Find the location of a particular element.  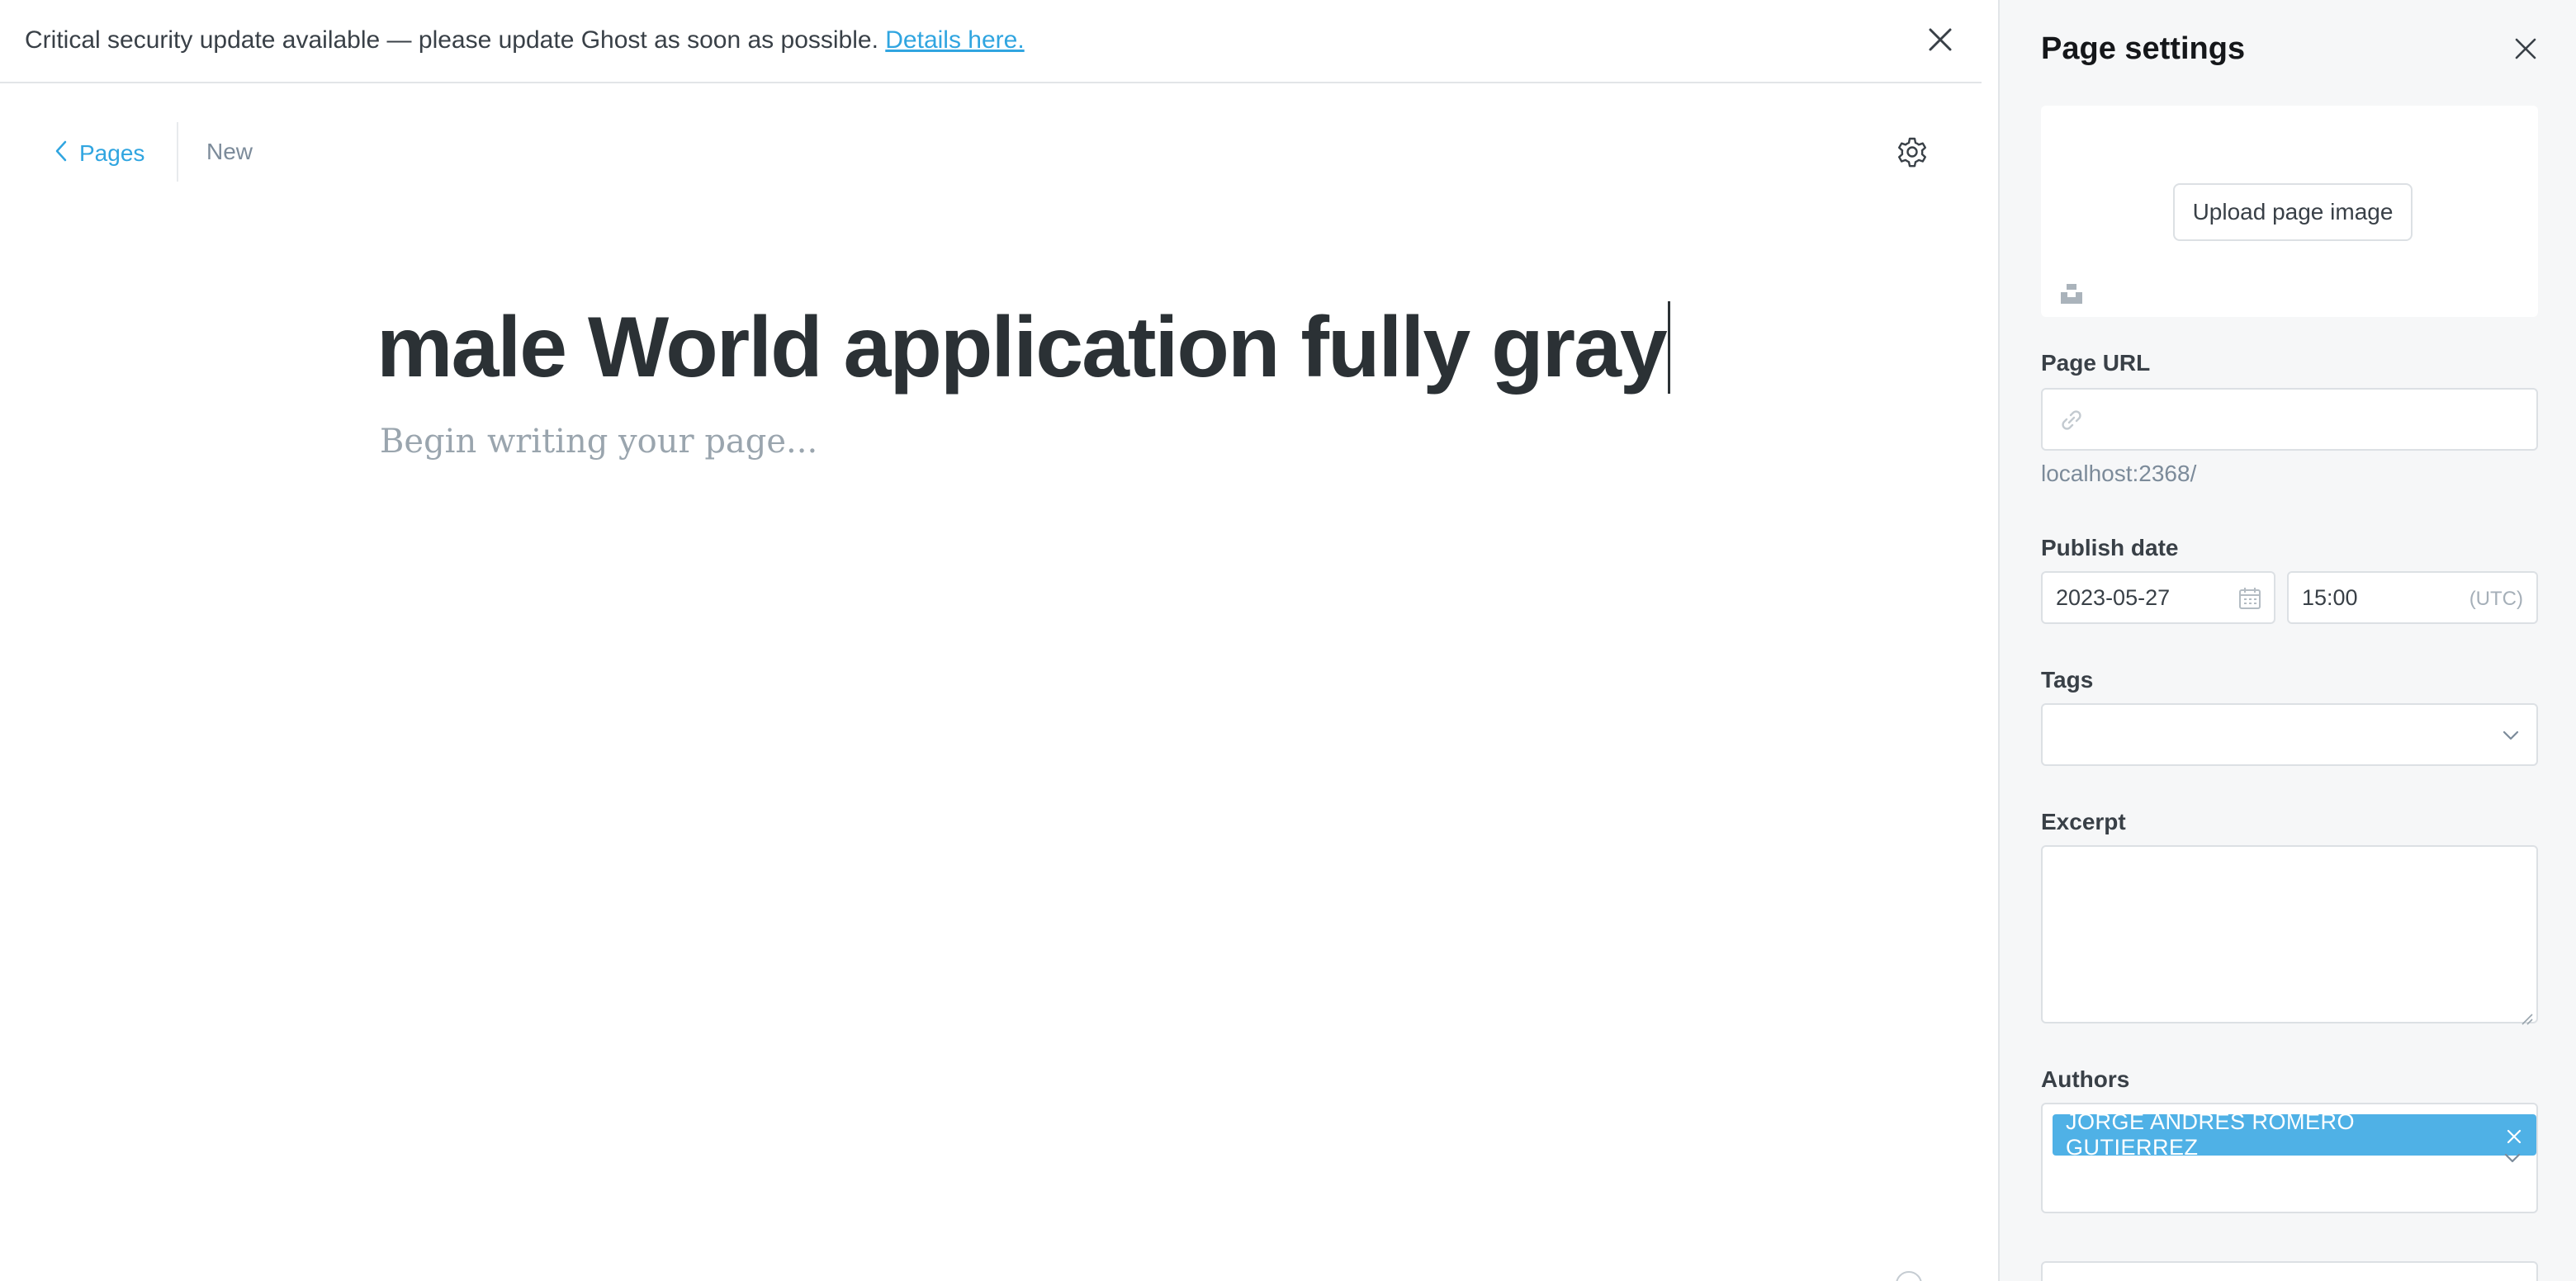

back-to-pages-link: Pages is located at coordinates (99, 153).